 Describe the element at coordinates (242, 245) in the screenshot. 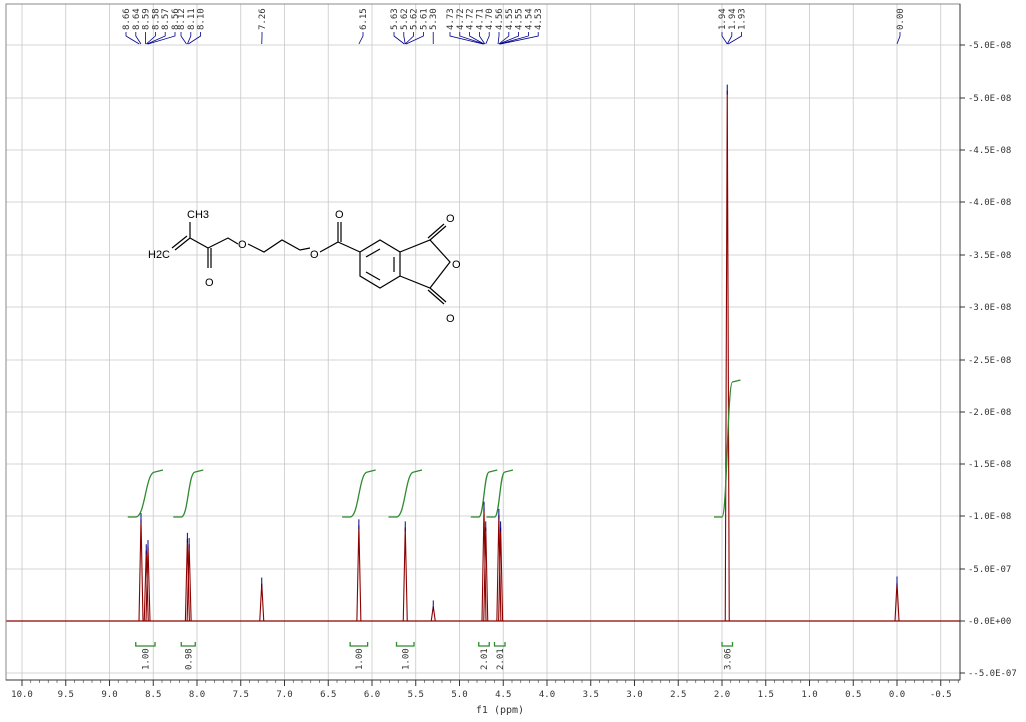

I see `atom-o-ester-1: O` at that location.